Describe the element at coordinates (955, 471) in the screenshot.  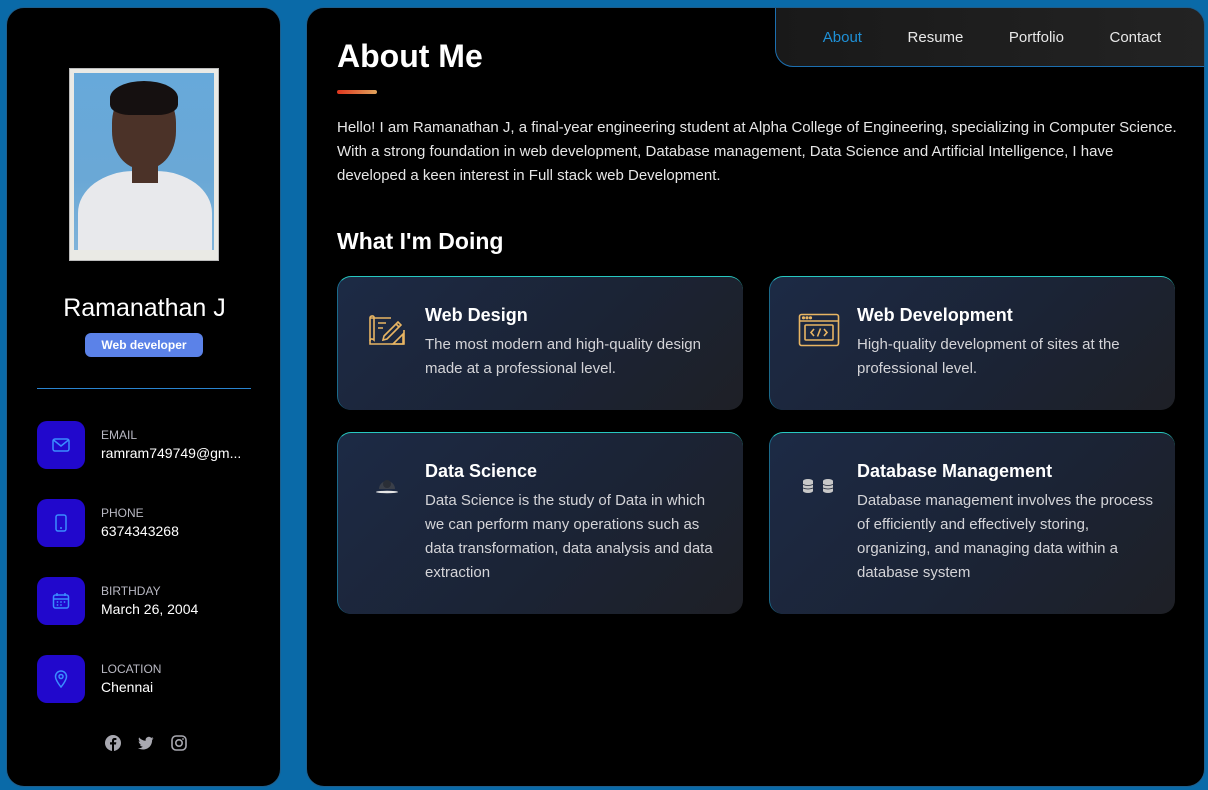
I see `card-title: Database Management` at that location.